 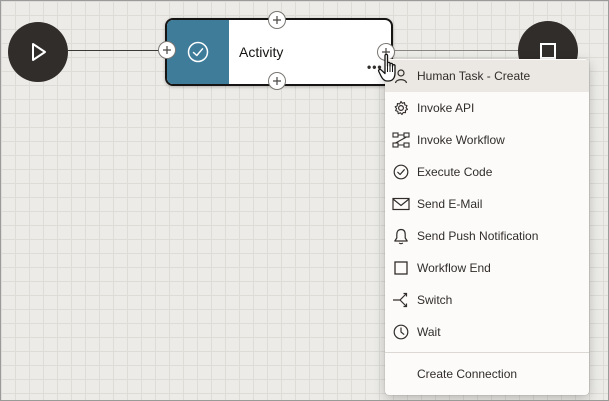 What do you see at coordinates (487, 374) in the screenshot?
I see `create-connection-item: Create Connection` at bounding box center [487, 374].